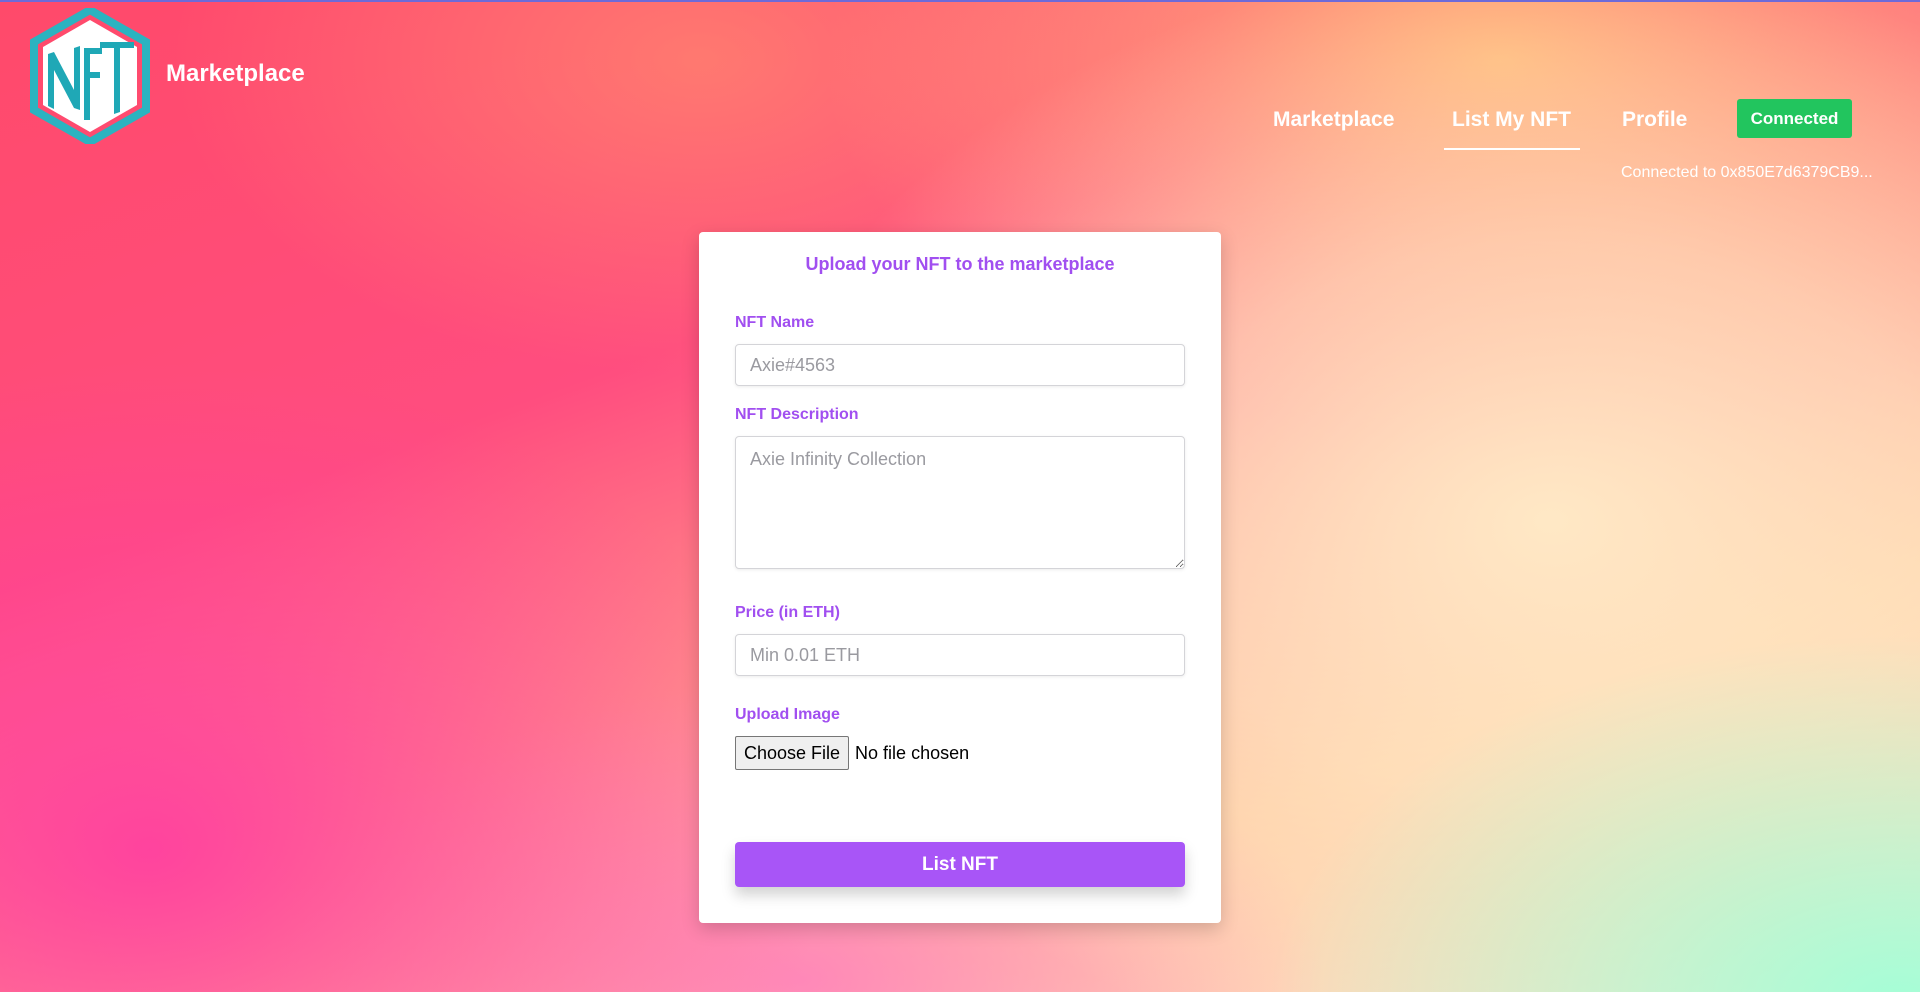 The width and height of the screenshot is (1920, 992). Describe the element at coordinates (235, 74) in the screenshot. I see `brand-title: Marketplace` at that location.